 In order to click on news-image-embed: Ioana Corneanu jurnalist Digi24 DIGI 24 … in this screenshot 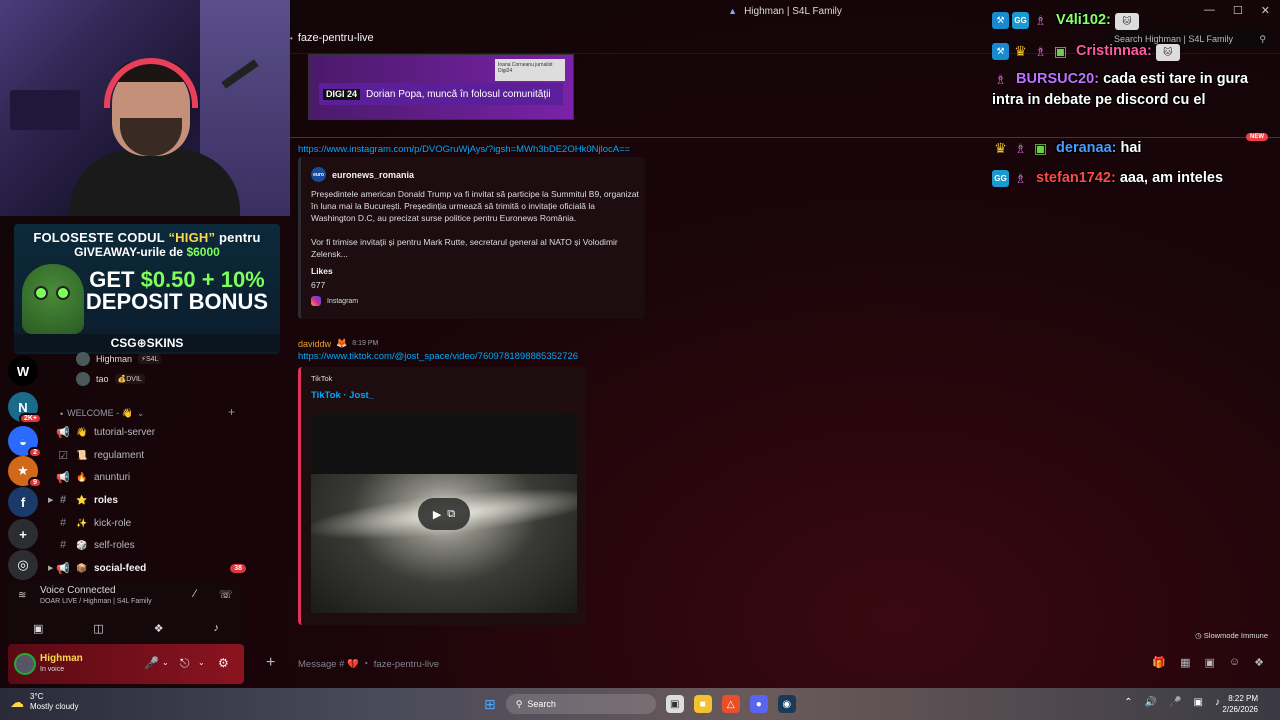, I will do `click(441, 87)`.